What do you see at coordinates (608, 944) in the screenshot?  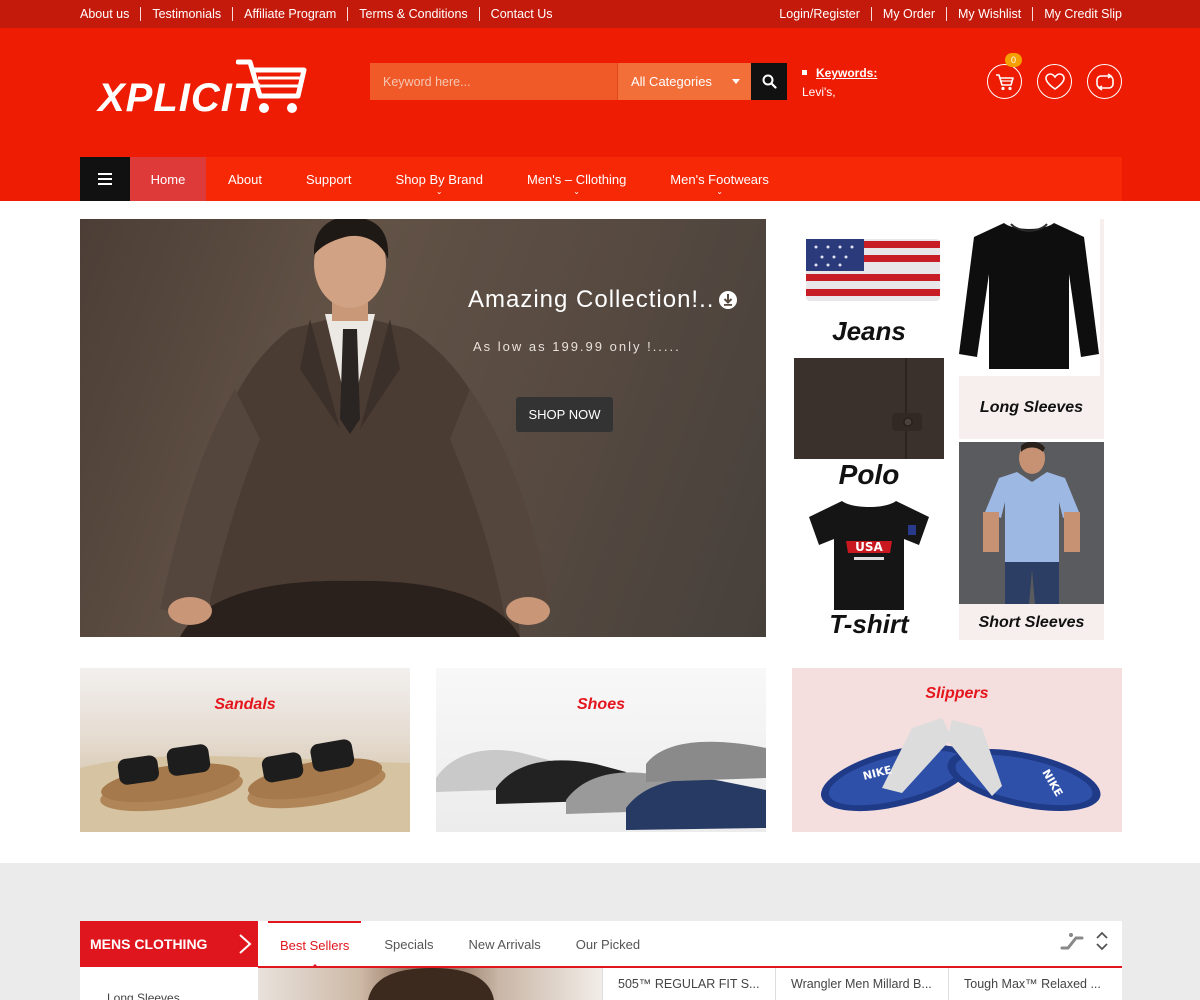 I see `tab-our-picked: Our Picked` at bounding box center [608, 944].